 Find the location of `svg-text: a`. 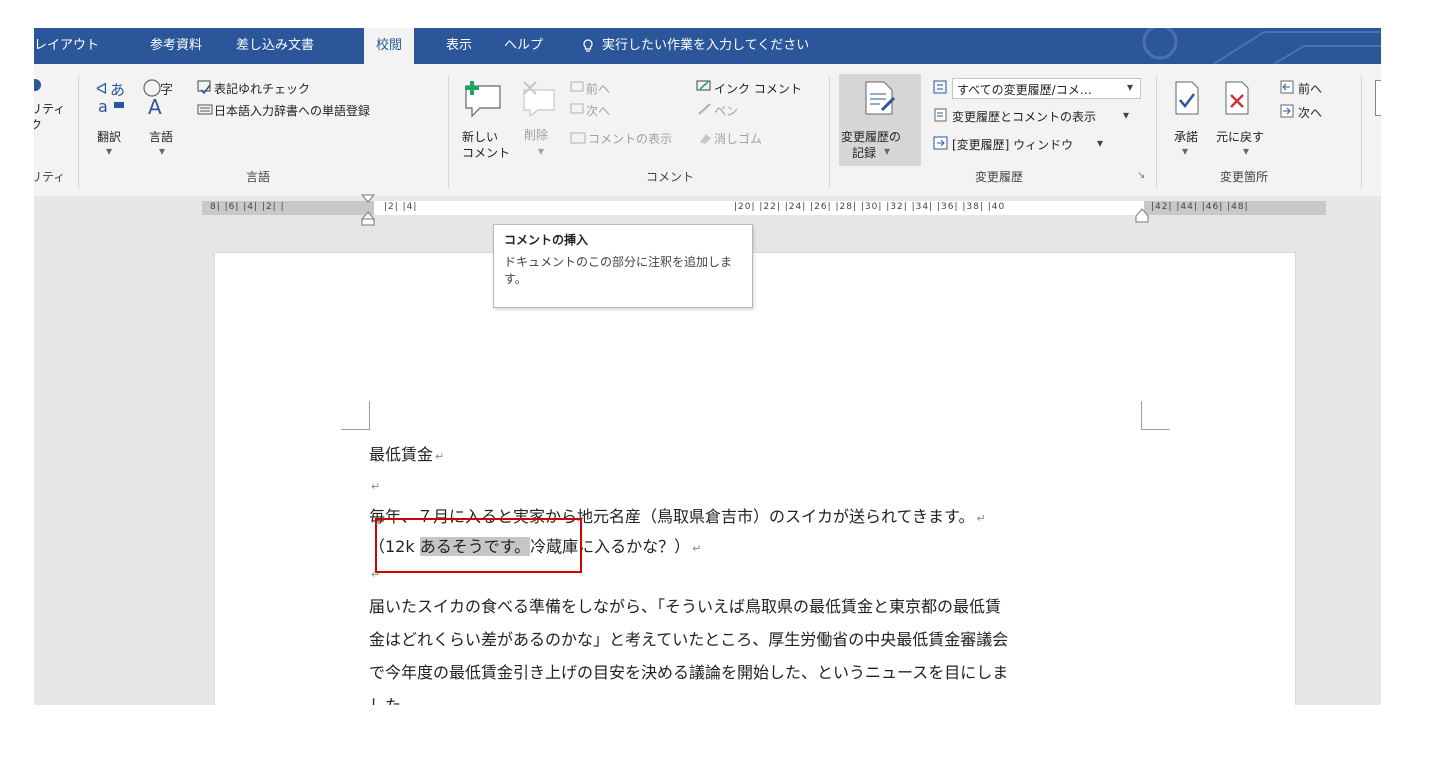

svg-text: a is located at coordinates (103, 105).